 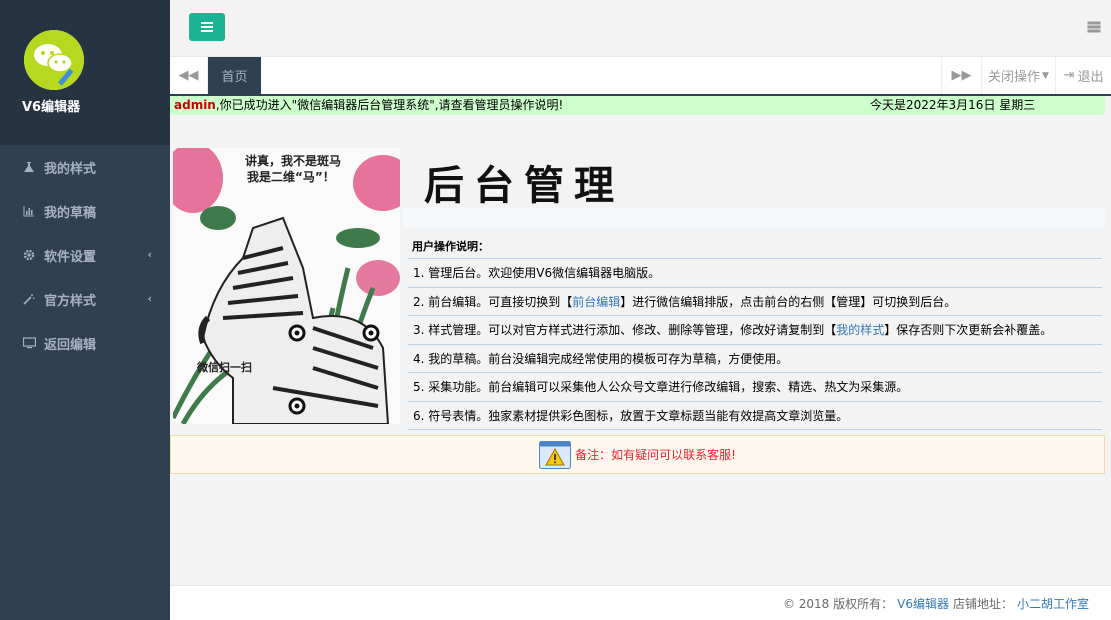 I want to click on tab-scroll-left-button: ◀◀, so click(x=189, y=75).